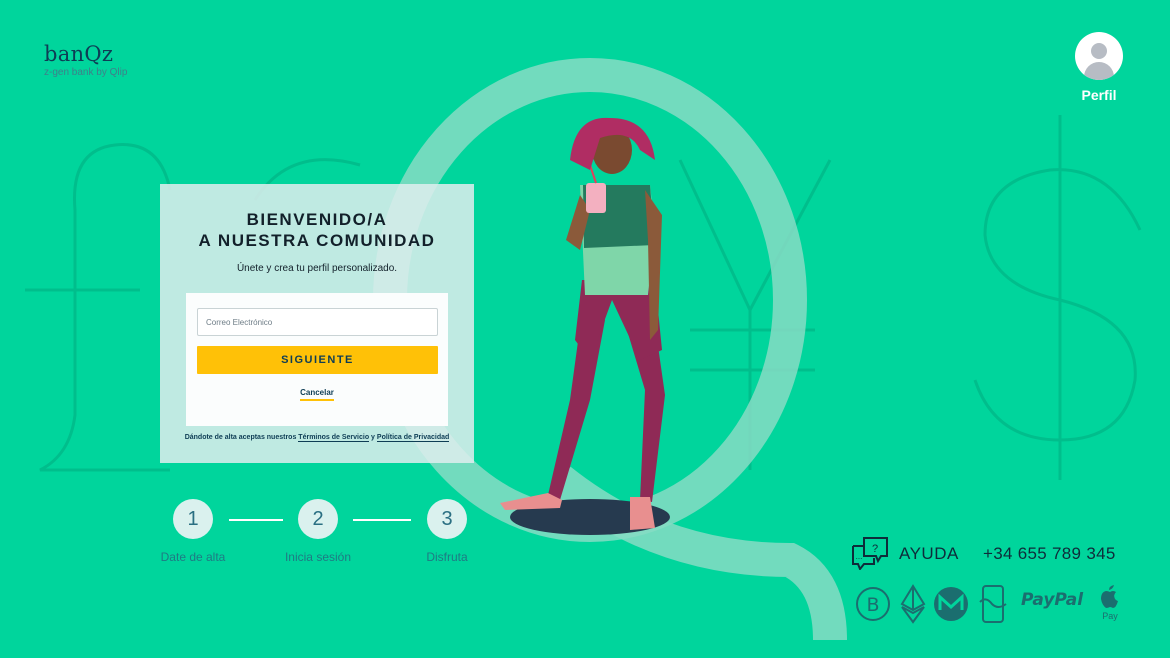 The image size is (1170, 658). I want to click on dollar-watermark, so click(1057, 297).